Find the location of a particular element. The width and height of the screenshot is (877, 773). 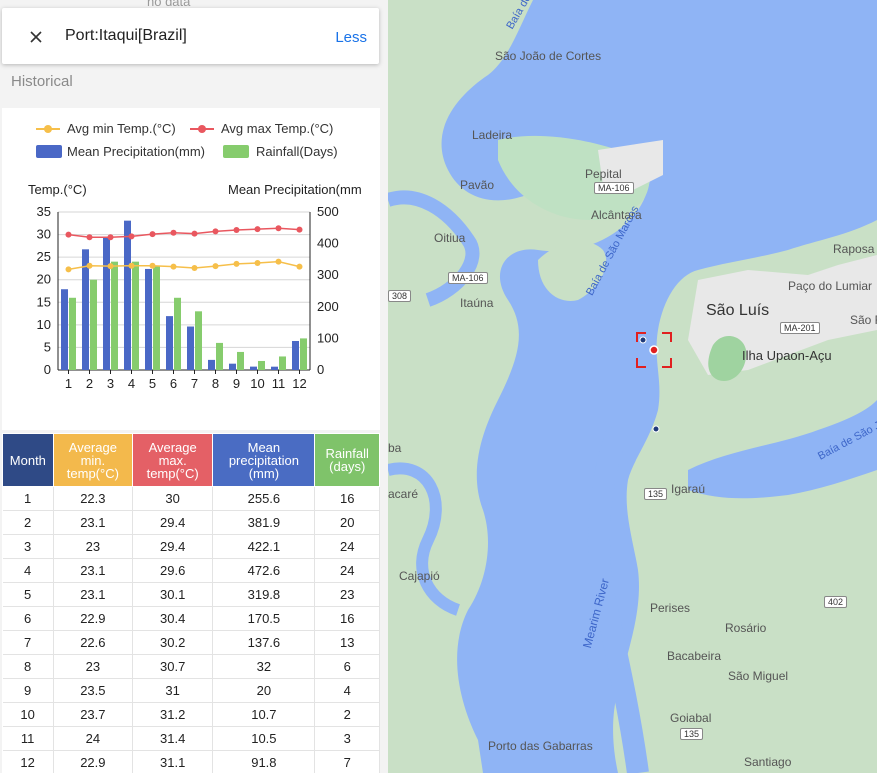

cell-rainfall: 24 is located at coordinates (347, 570).